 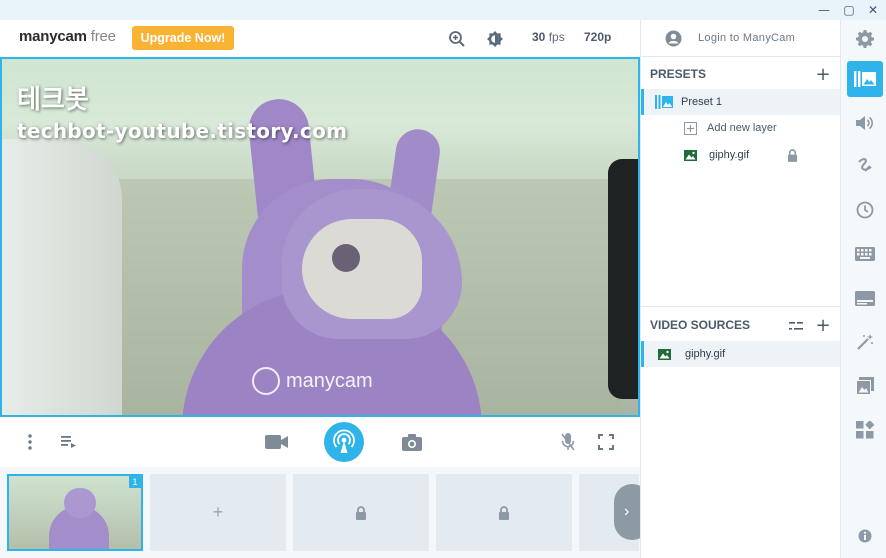 I want to click on audio-icon, so click(x=864, y=123).